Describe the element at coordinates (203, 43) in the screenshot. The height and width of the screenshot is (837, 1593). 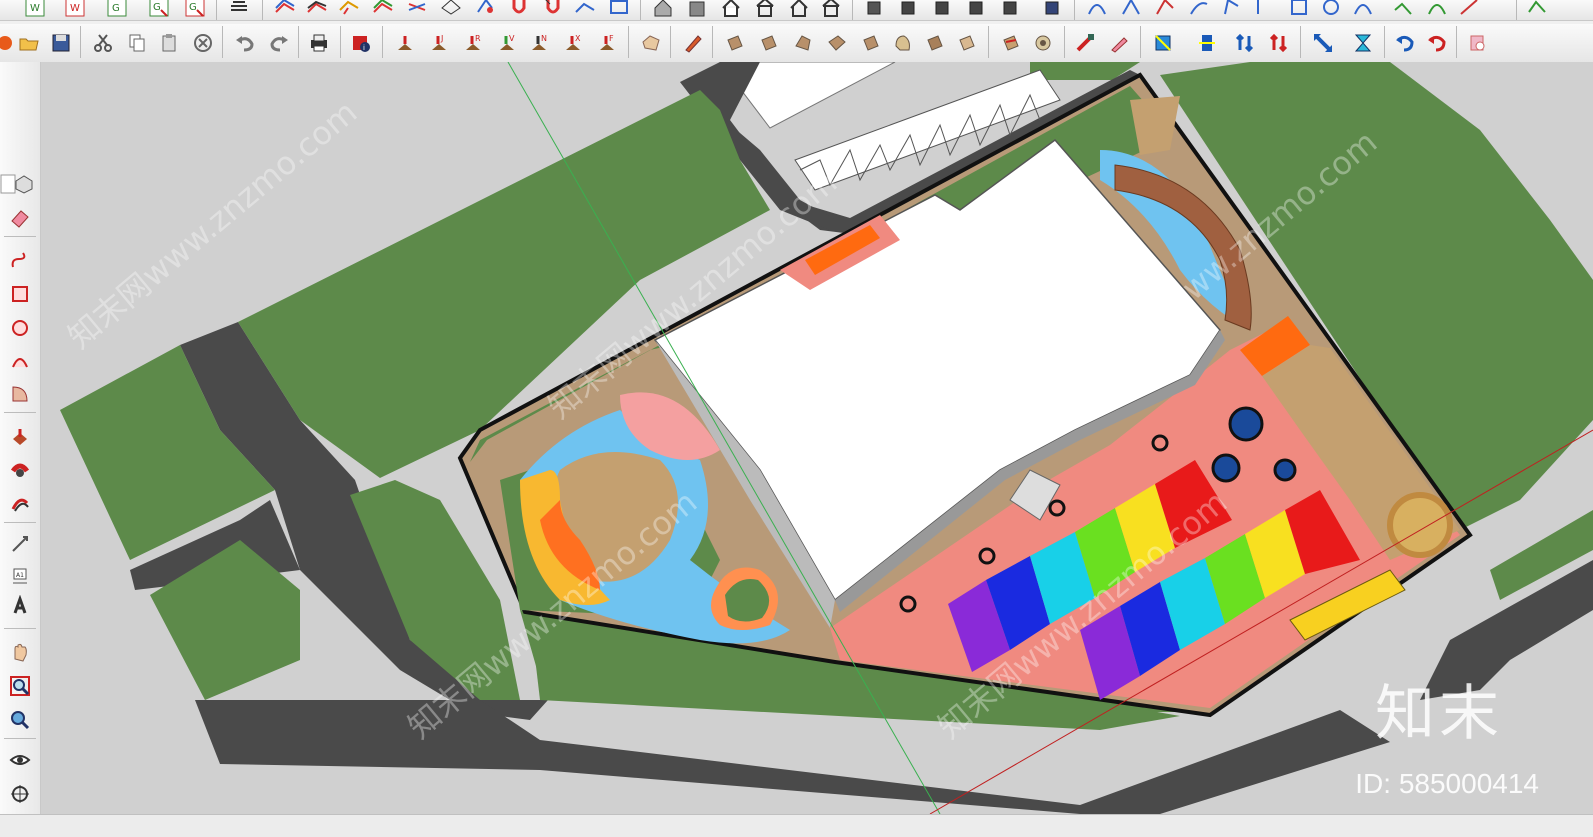
I see `delete-icon` at that location.